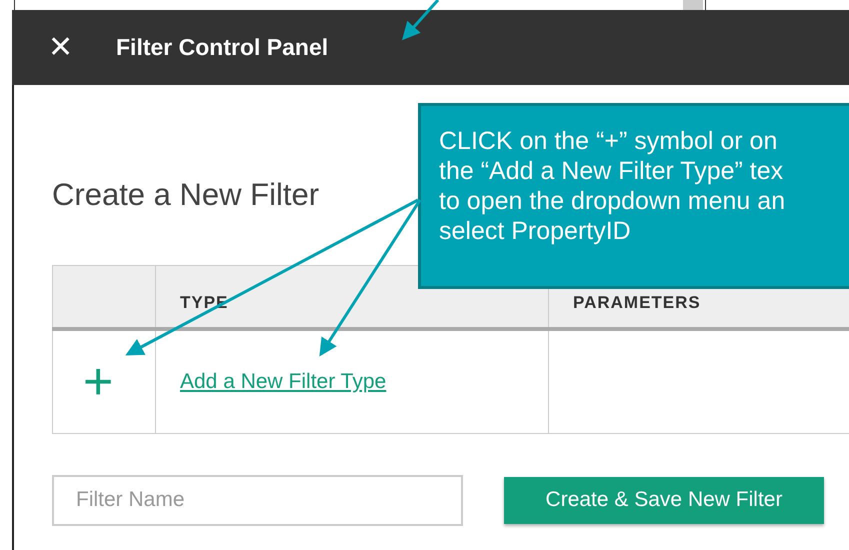 The image size is (849, 550). I want to click on pointer-arrow, so click(421, 20).